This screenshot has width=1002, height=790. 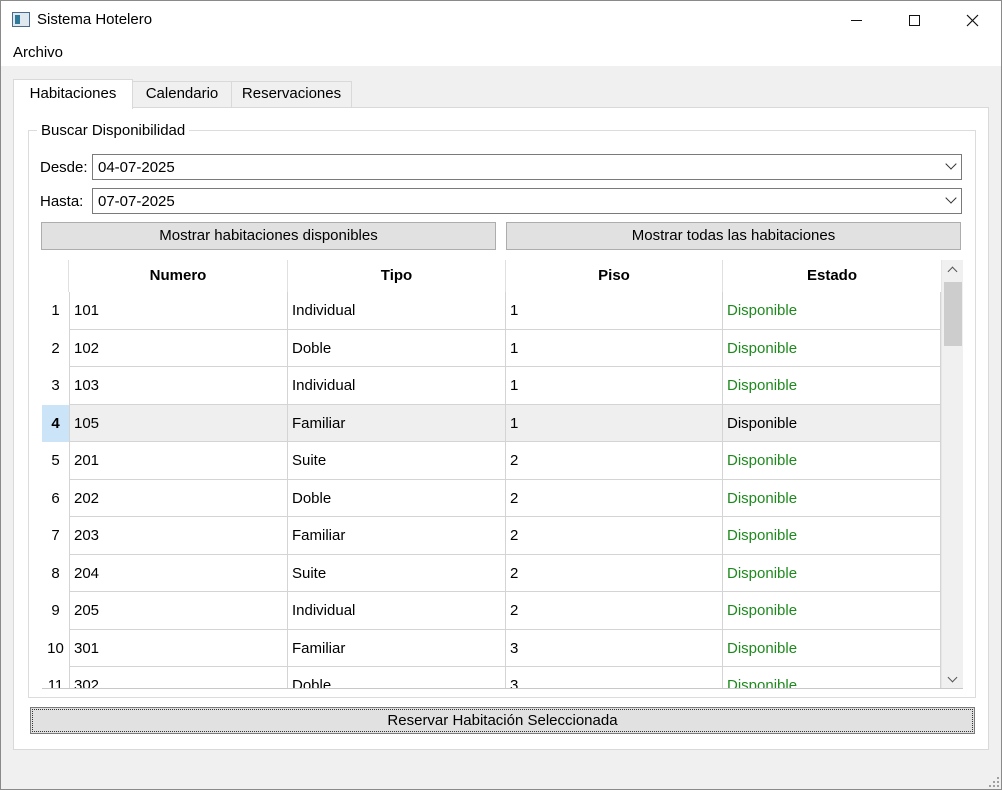 What do you see at coordinates (178, 677) in the screenshot?
I see `cell-numero: 302` at bounding box center [178, 677].